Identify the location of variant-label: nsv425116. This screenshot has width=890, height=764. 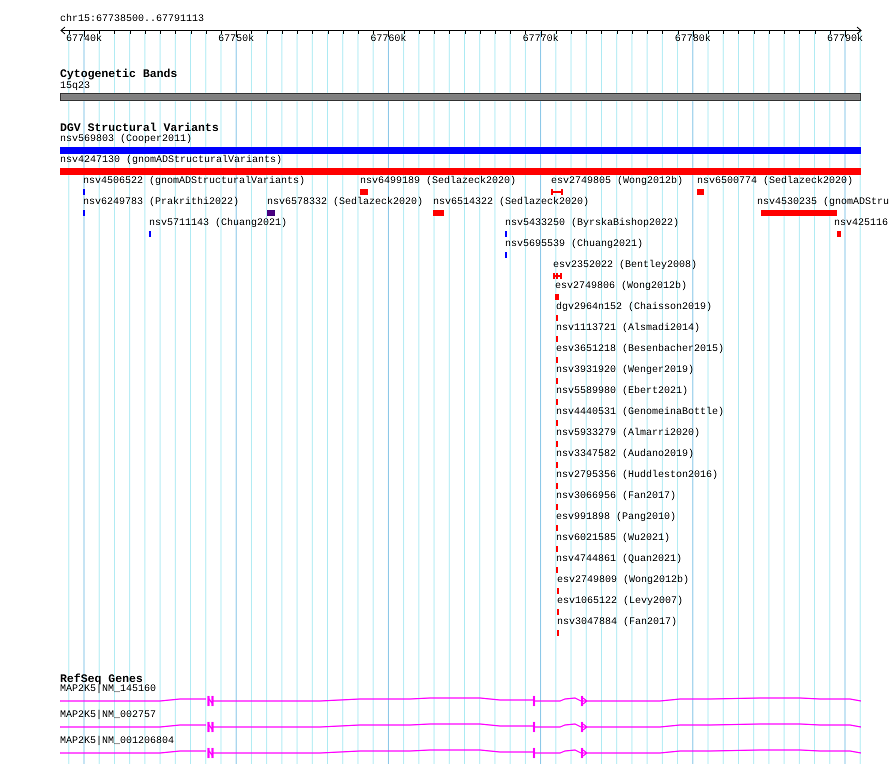
(861, 224).